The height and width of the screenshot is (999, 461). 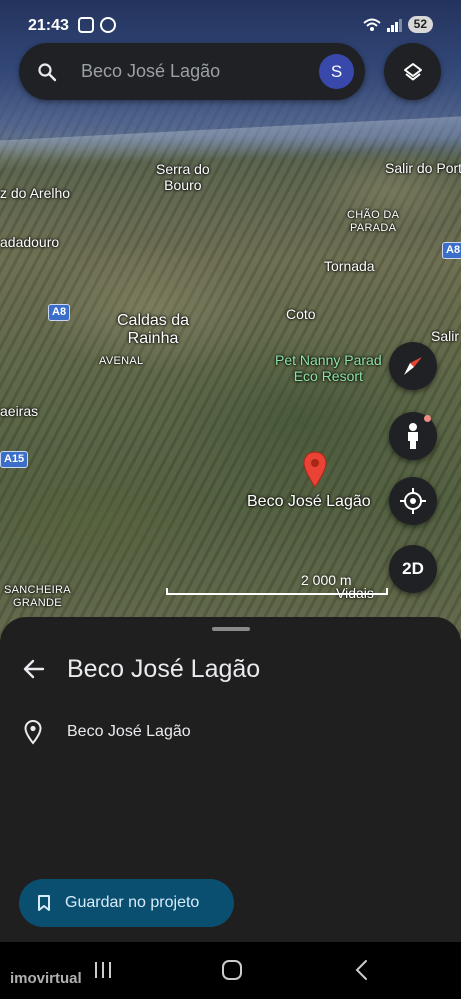 I want to click on scale-text: 2 000 m, so click(x=326, y=580).